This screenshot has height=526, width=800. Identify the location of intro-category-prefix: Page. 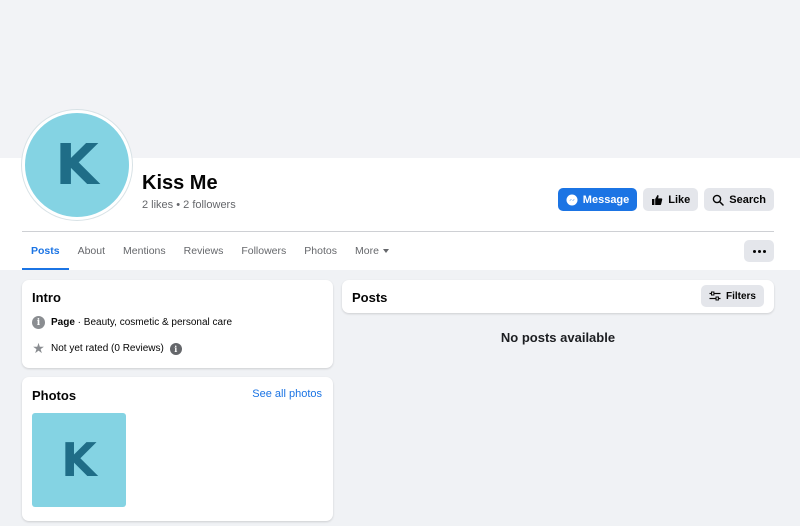
(63, 322).